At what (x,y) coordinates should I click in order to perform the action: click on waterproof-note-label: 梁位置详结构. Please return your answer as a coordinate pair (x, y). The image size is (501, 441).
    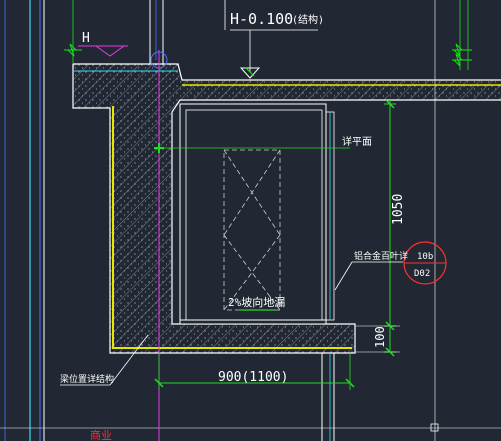
    Looking at the image, I should click on (87, 379).